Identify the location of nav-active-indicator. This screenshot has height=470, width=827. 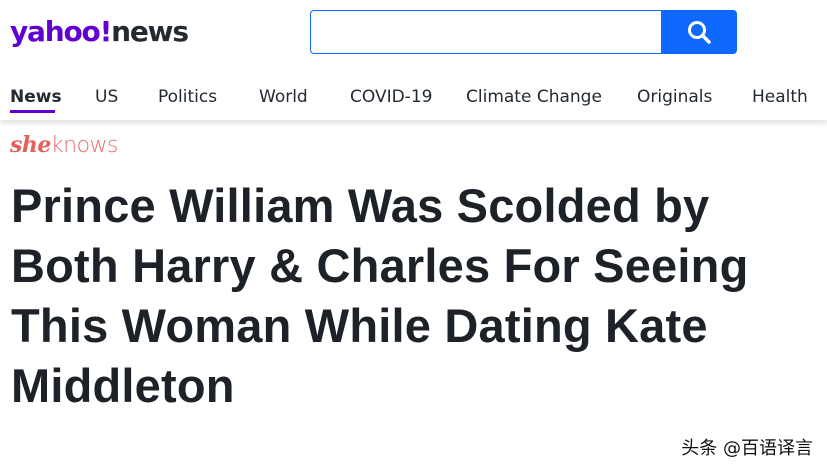
(32, 111).